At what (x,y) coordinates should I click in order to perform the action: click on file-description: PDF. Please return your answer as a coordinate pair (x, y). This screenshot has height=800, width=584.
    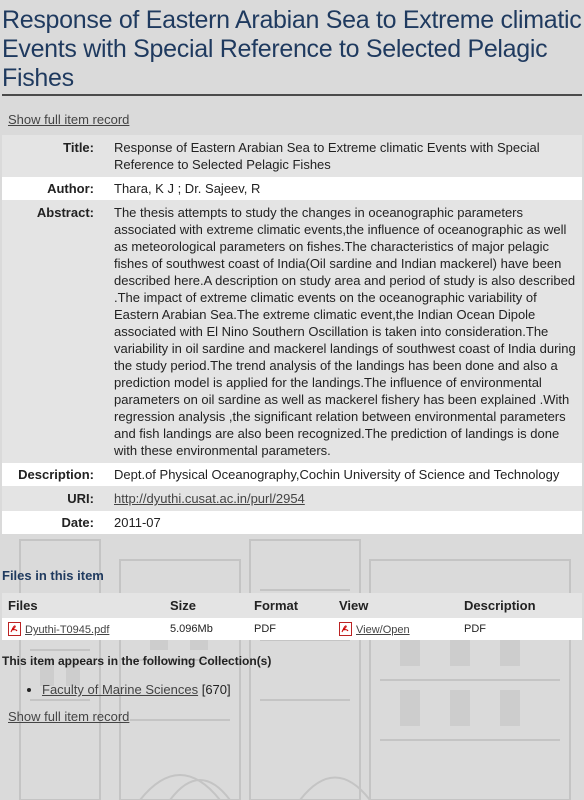
    Looking at the image, I should click on (520, 629).